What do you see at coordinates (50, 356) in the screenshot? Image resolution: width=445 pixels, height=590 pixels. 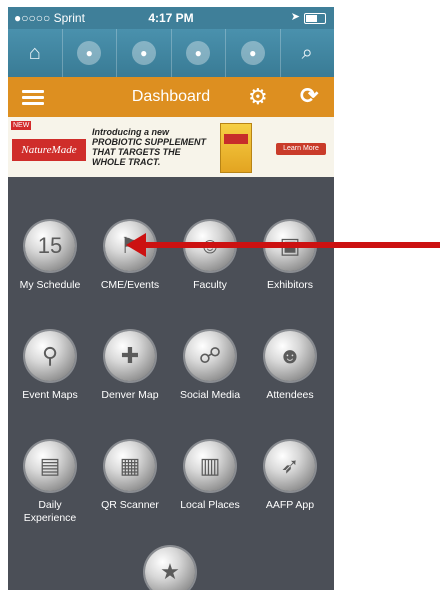 I see `pushpin-icon: ⚲` at bounding box center [50, 356].